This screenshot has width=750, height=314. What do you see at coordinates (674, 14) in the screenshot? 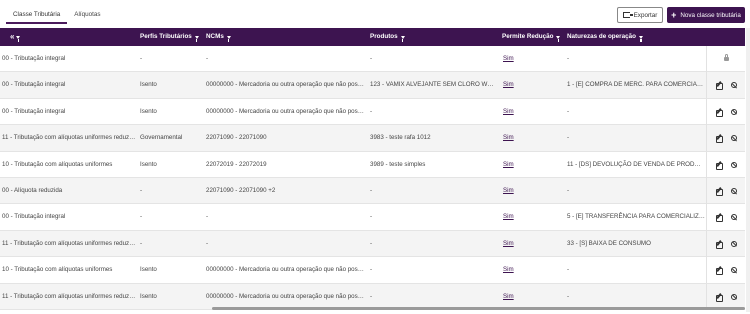
I see `plus-icon: +` at bounding box center [674, 14].